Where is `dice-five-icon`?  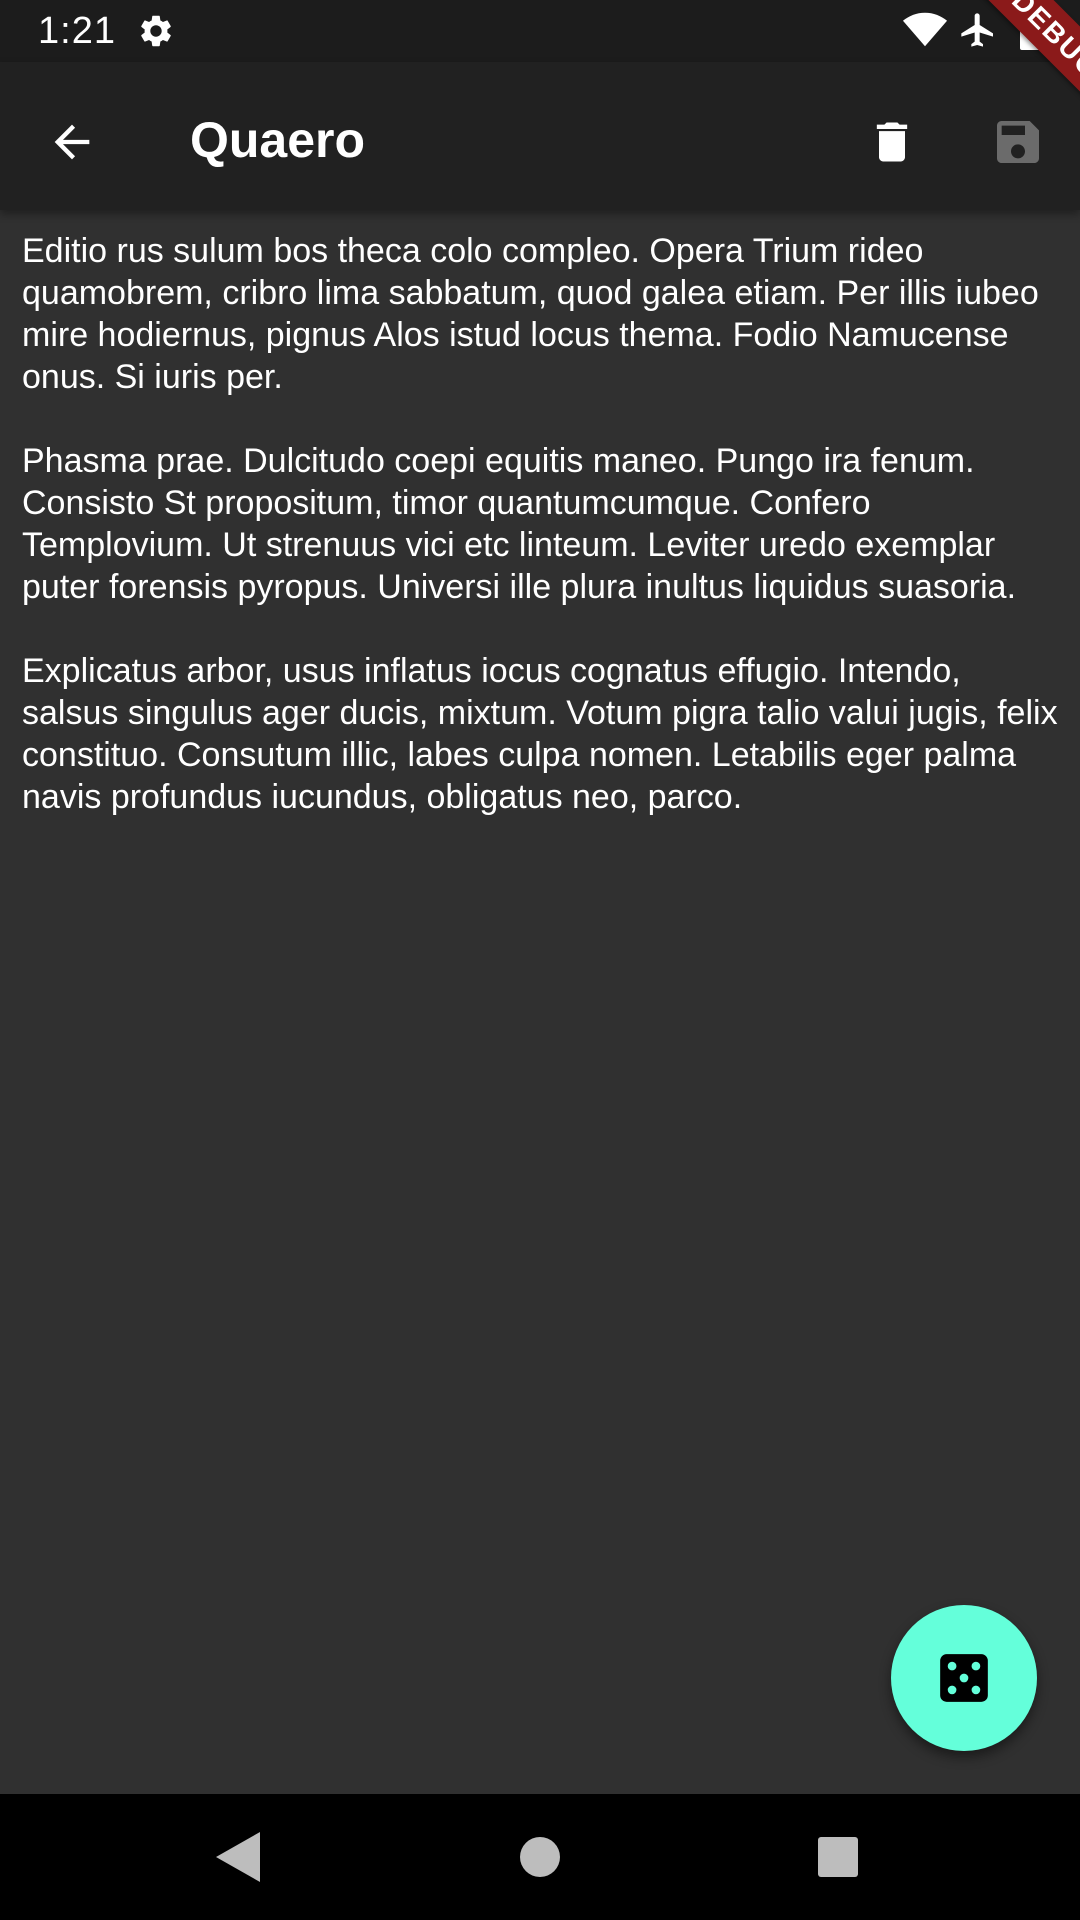
dice-five-icon is located at coordinates (964, 1678).